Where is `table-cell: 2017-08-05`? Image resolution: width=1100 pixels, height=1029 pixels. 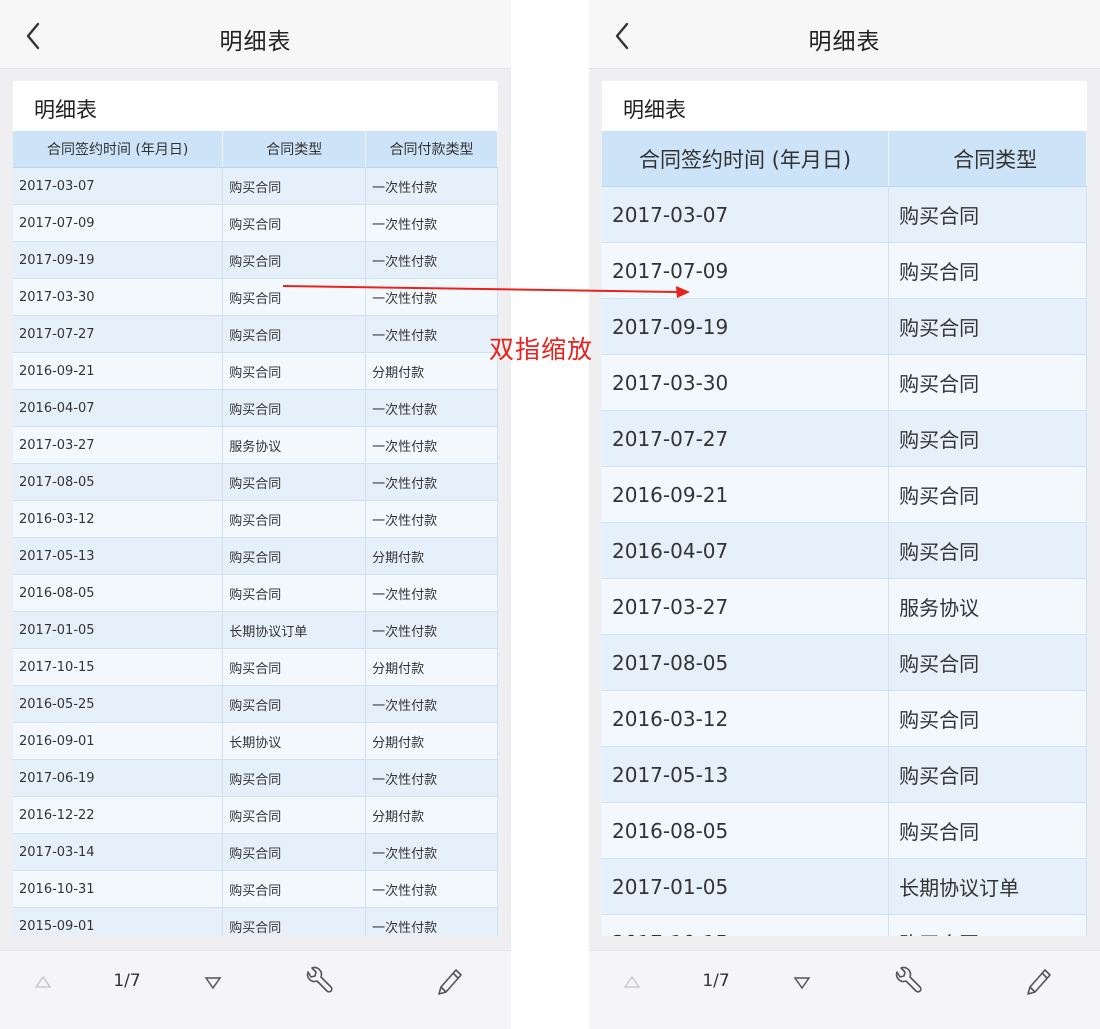 table-cell: 2017-08-05 is located at coordinates (746, 662).